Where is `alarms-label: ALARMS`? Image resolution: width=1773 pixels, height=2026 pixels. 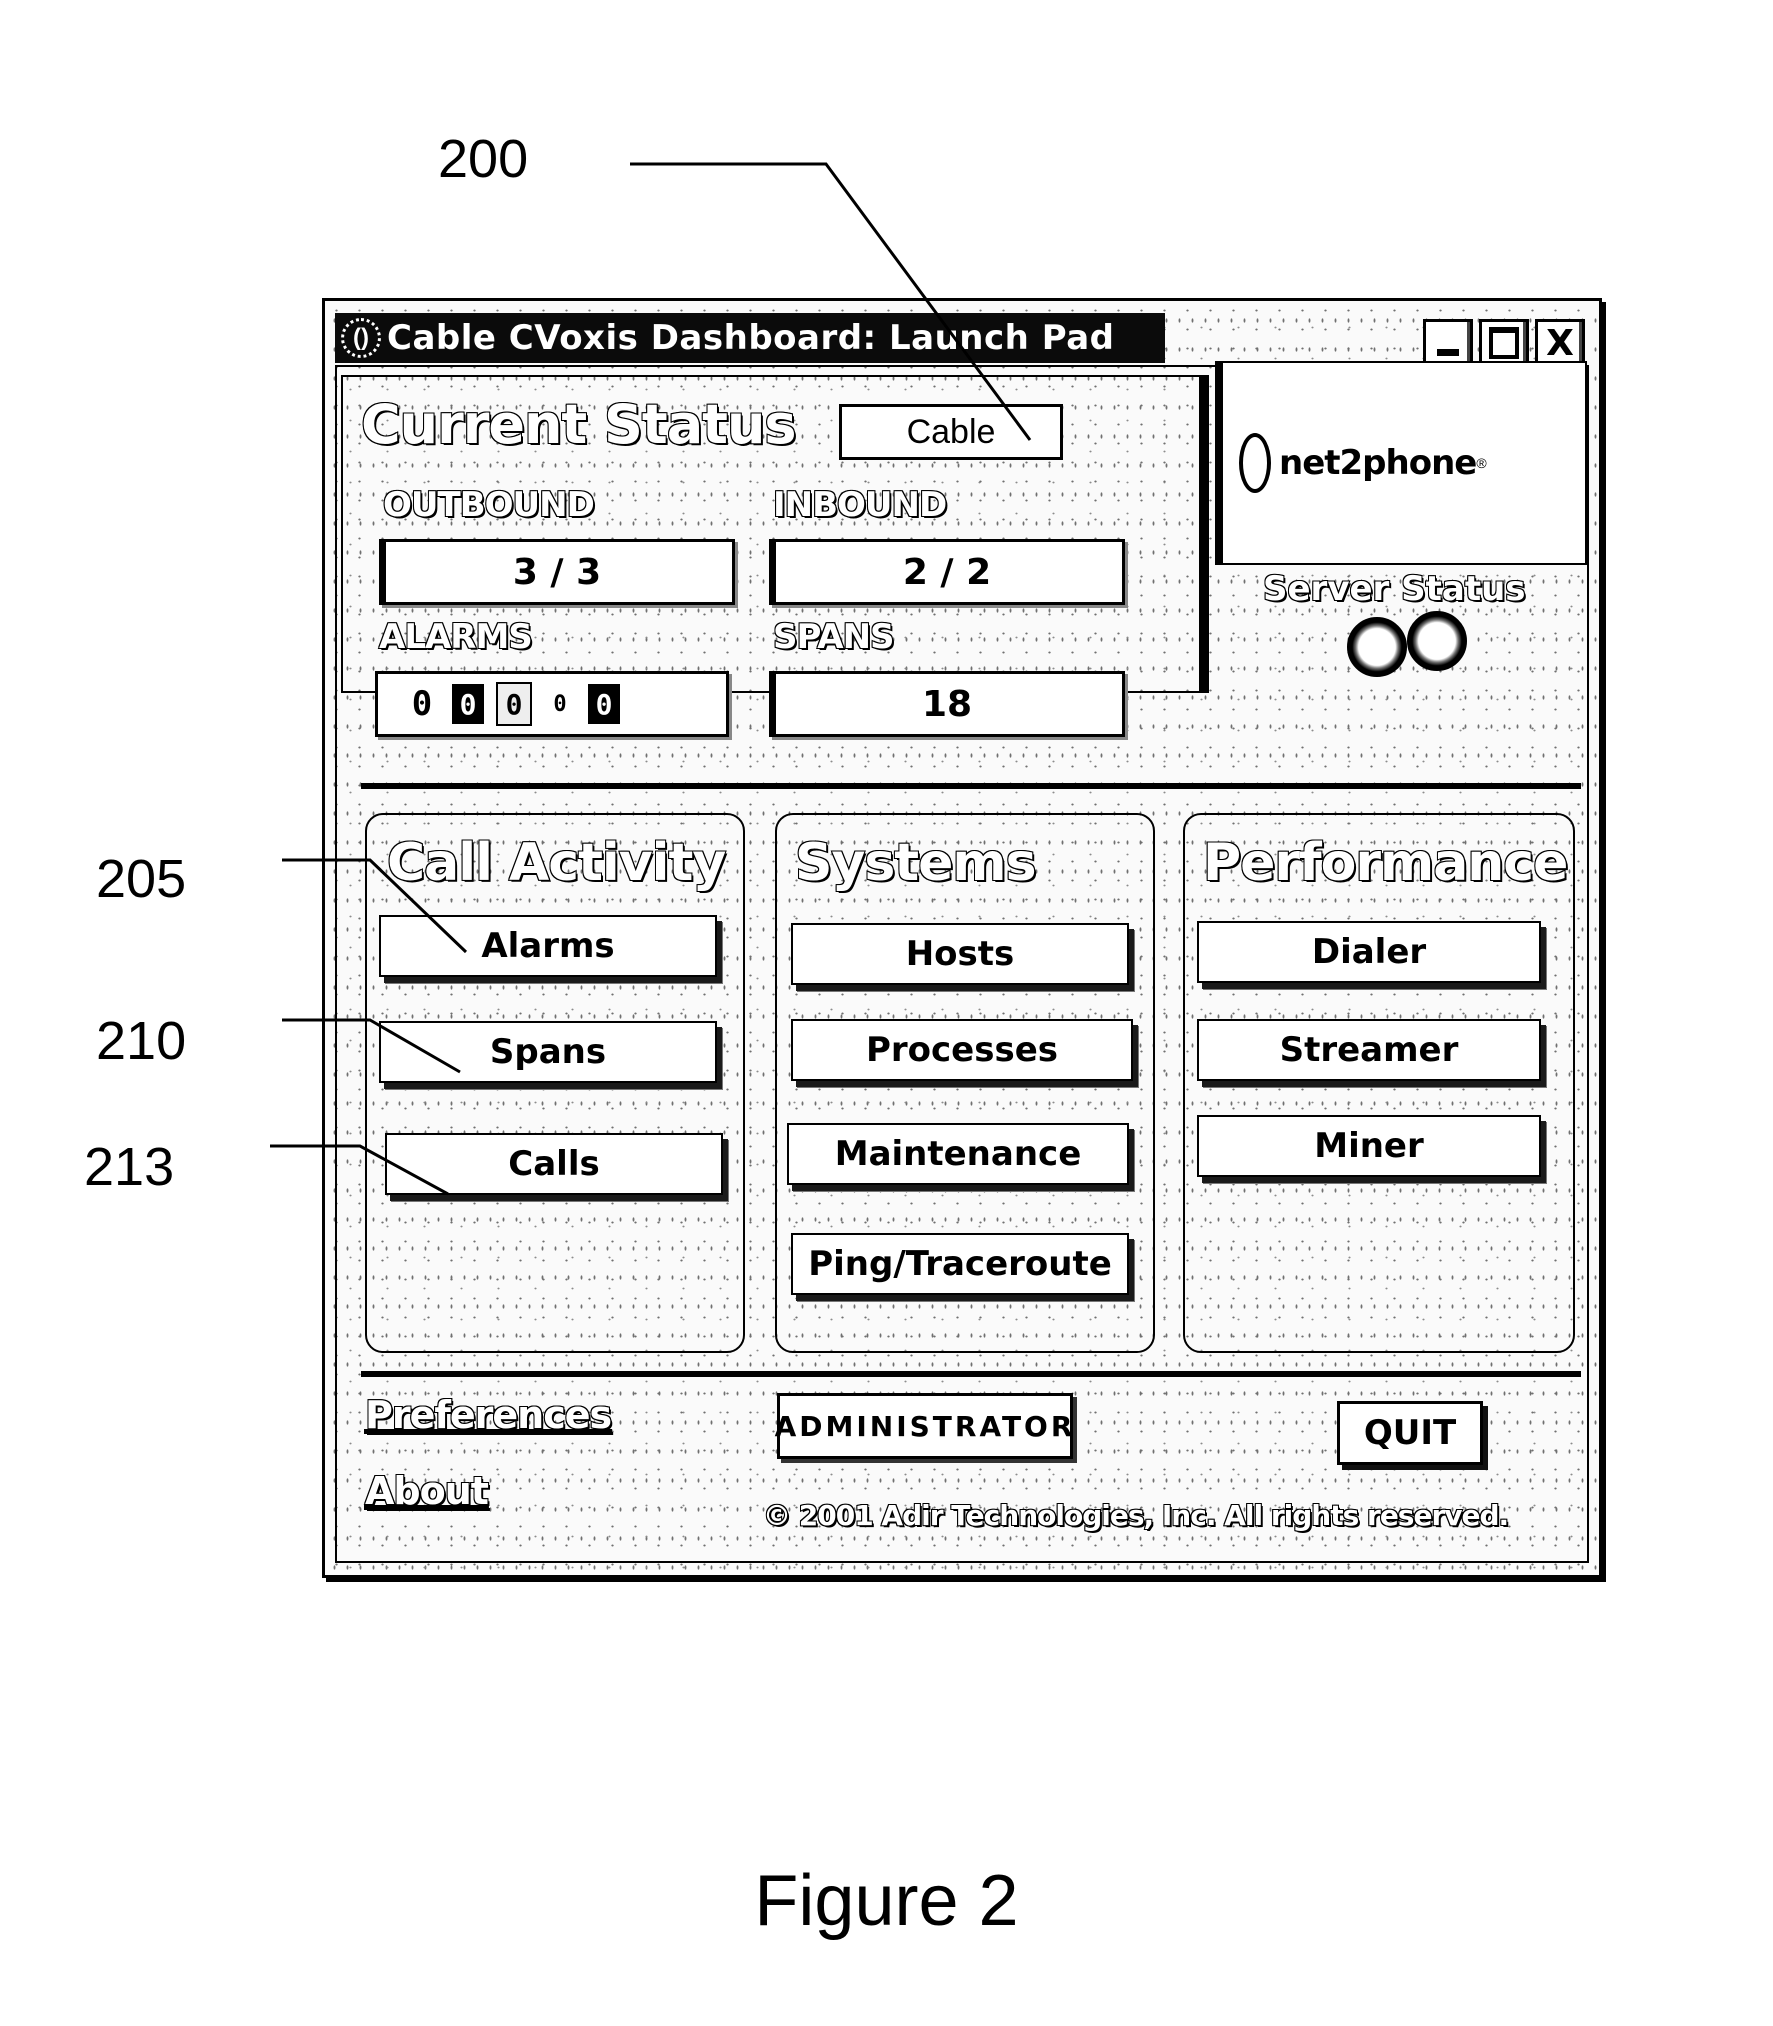
alarms-label: ALARMS is located at coordinates (456, 637).